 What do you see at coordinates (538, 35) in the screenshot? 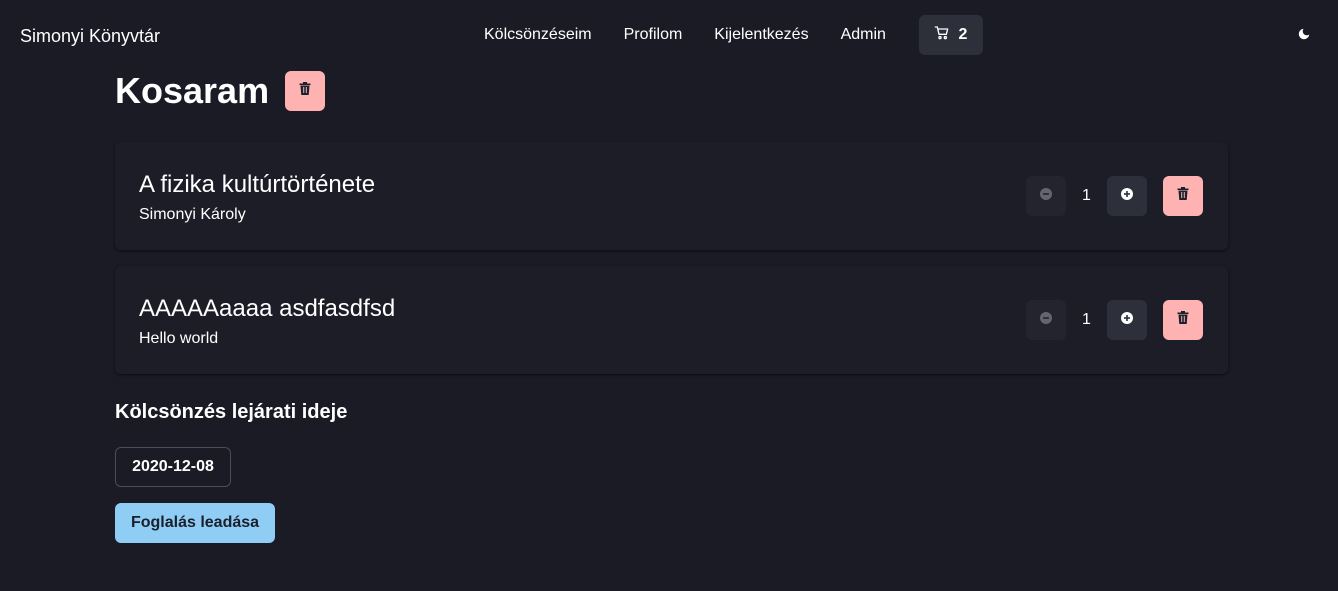
I see `nav-link-loans: Kölcsönzéseim` at bounding box center [538, 35].